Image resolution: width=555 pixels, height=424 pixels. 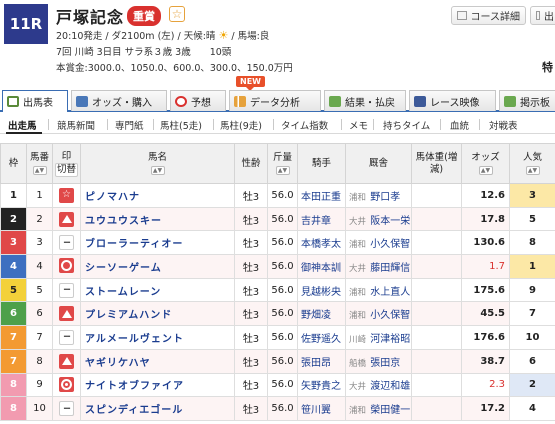 I want to click on tab-data-analysis: データ分析, so click(x=275, y=100).